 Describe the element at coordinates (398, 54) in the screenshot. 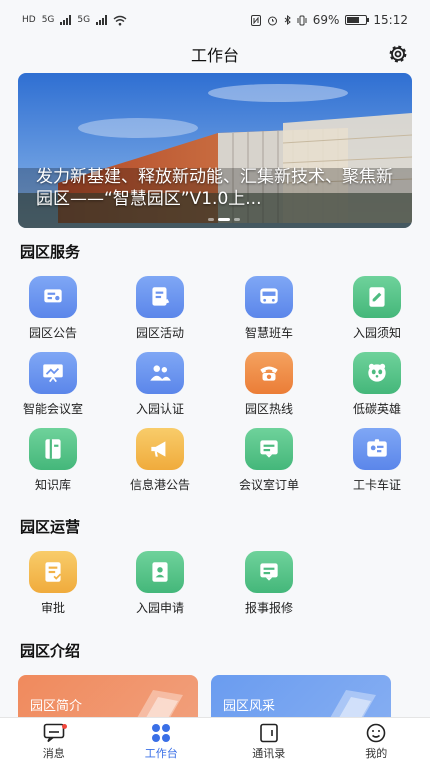

I see `gear-icon` at that location.